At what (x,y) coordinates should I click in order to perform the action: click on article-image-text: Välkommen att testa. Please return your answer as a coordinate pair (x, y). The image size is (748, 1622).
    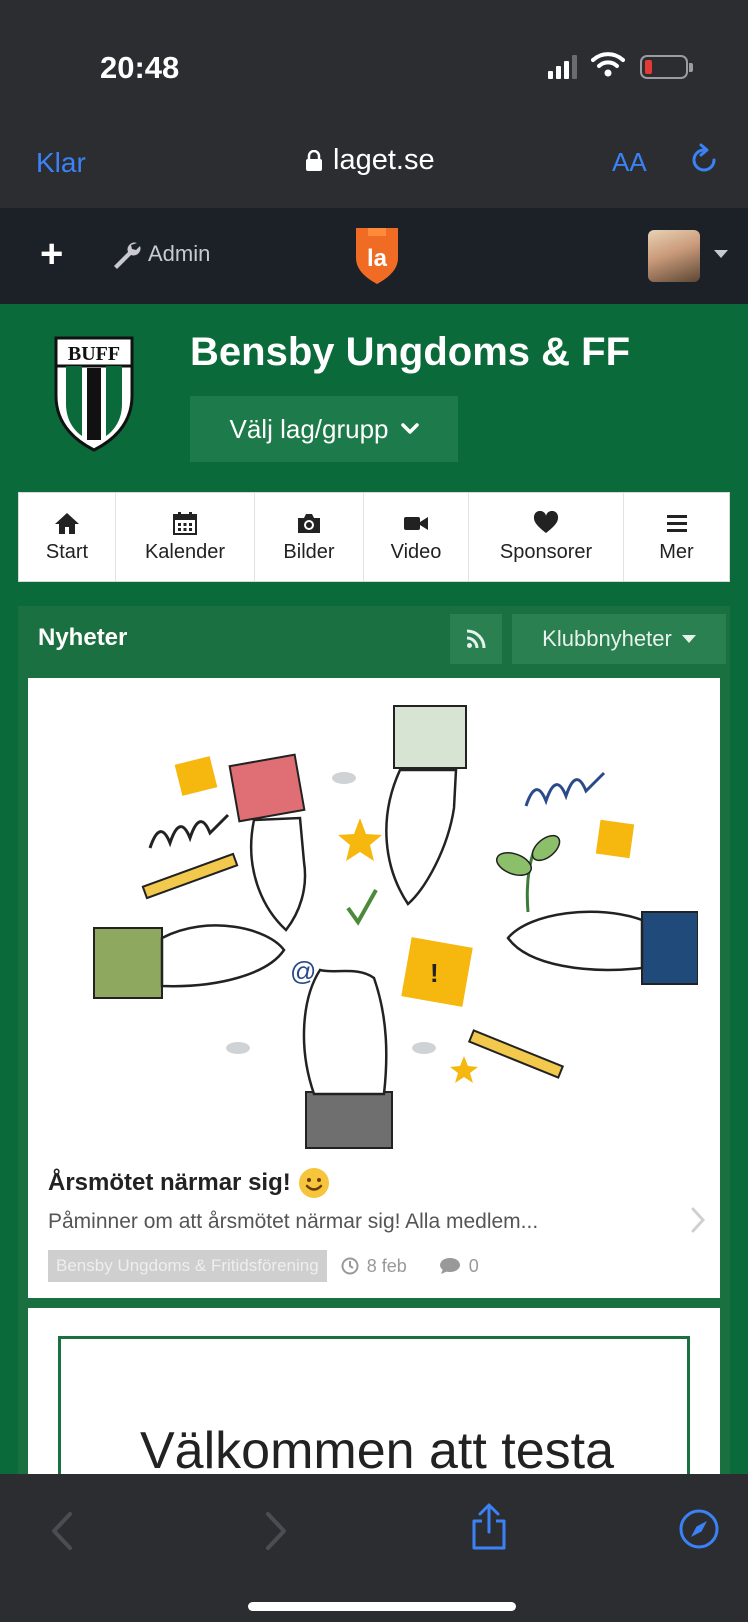
    Looking at the image, I should click on (377, 1451).